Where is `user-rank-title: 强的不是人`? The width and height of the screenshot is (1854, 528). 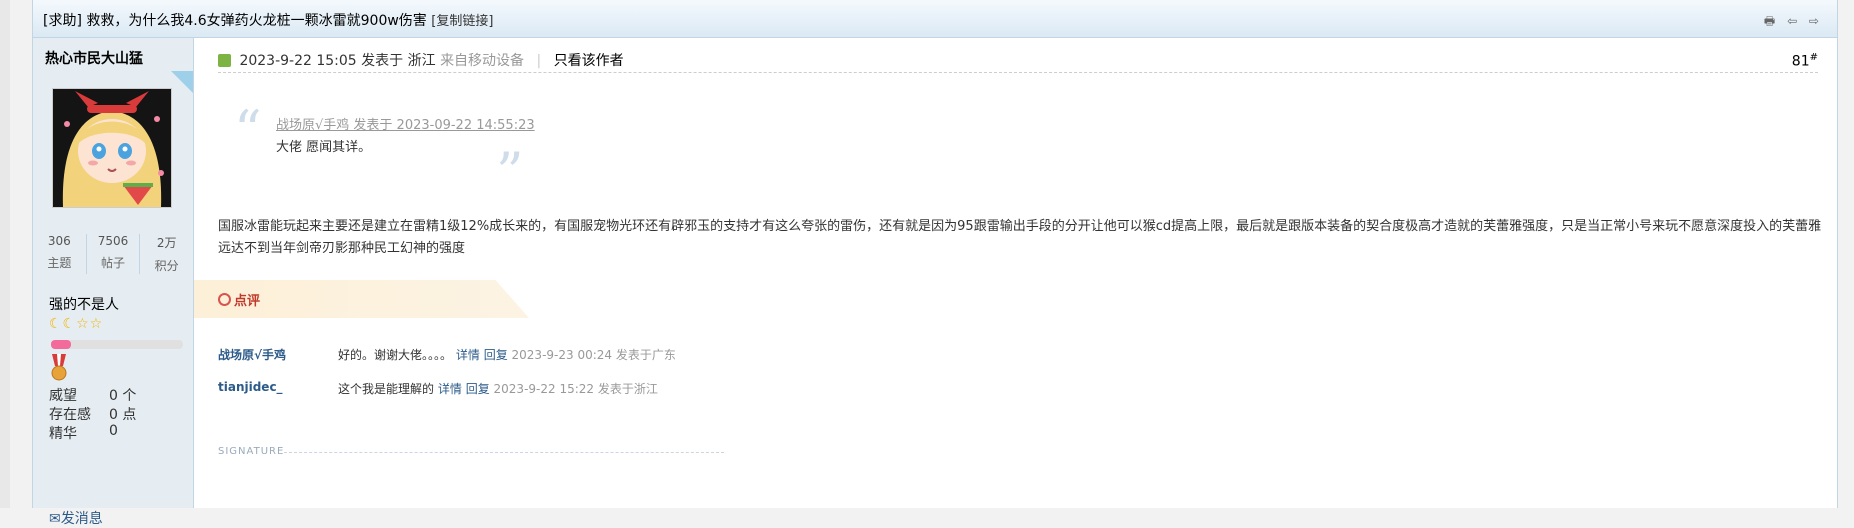 user-rank-title: 强的不是人 is located at coordinates (84, 305).